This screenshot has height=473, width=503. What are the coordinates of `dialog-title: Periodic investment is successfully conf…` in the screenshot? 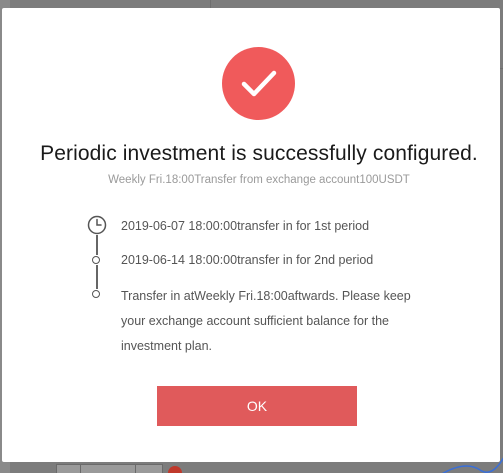 It's located at (259, 153).